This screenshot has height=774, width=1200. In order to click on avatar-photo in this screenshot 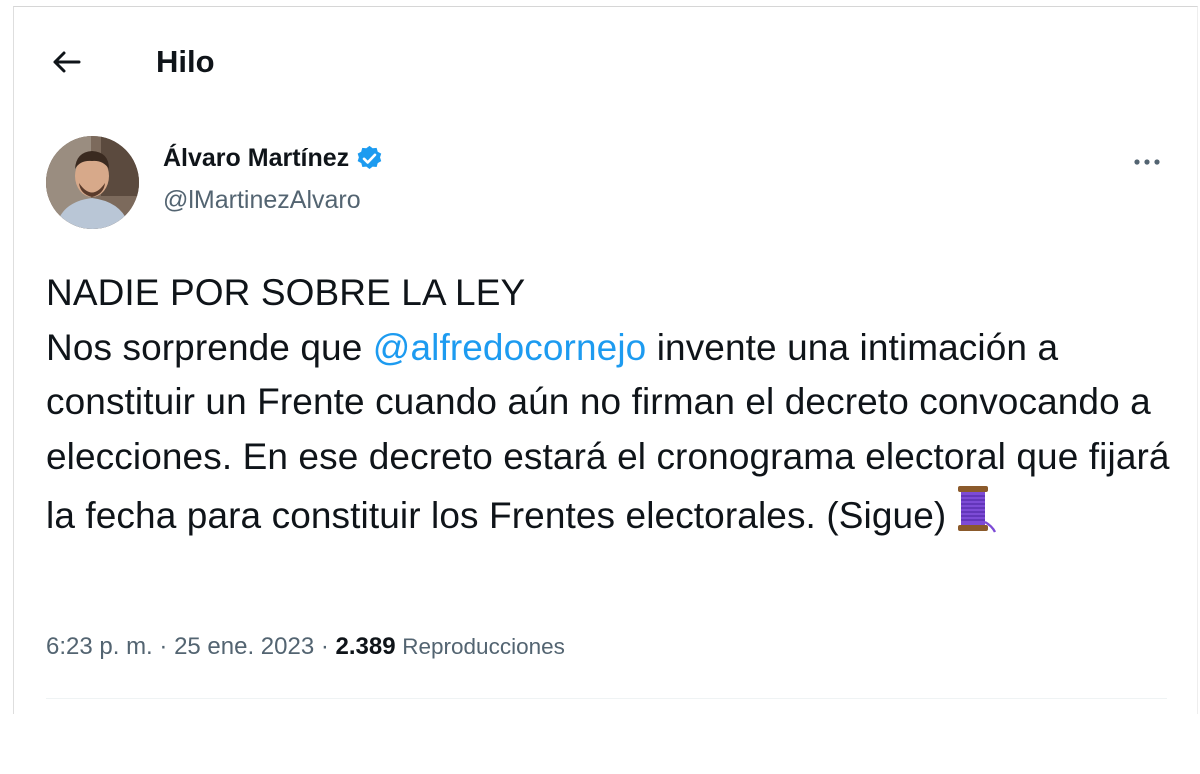, I will do `click(92, 182)`.